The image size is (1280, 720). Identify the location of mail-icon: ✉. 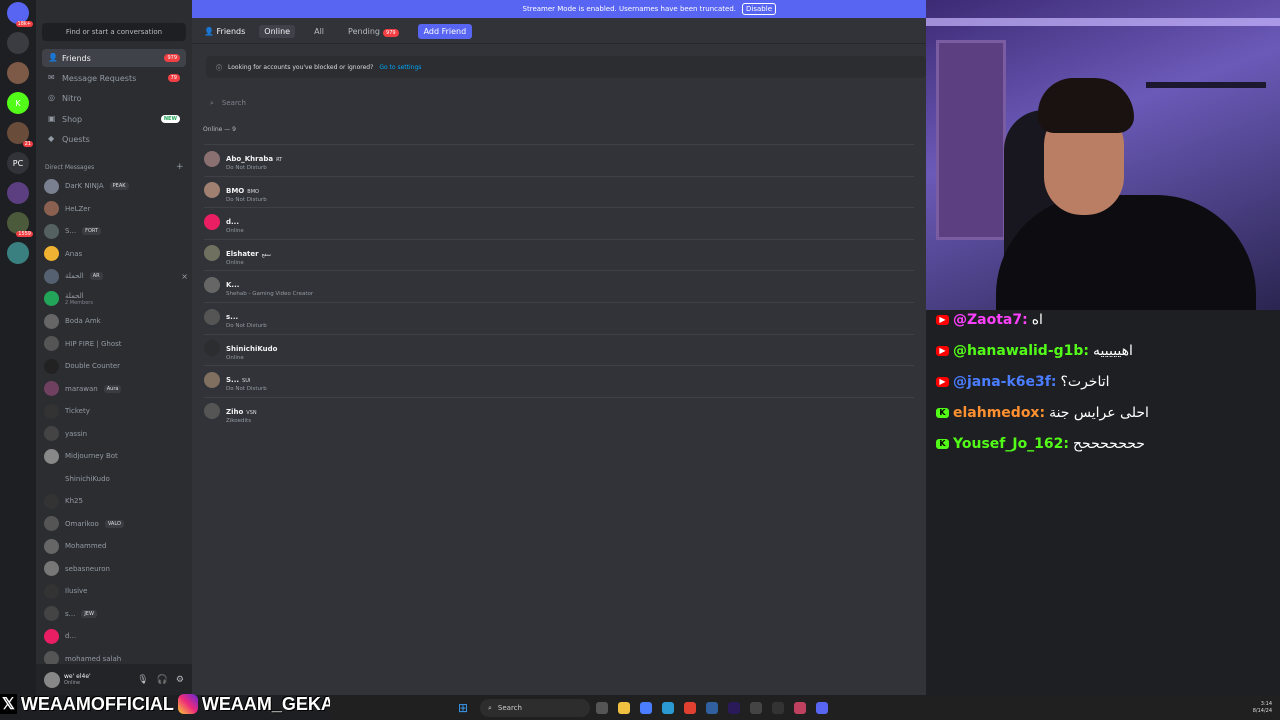
(51, 77).